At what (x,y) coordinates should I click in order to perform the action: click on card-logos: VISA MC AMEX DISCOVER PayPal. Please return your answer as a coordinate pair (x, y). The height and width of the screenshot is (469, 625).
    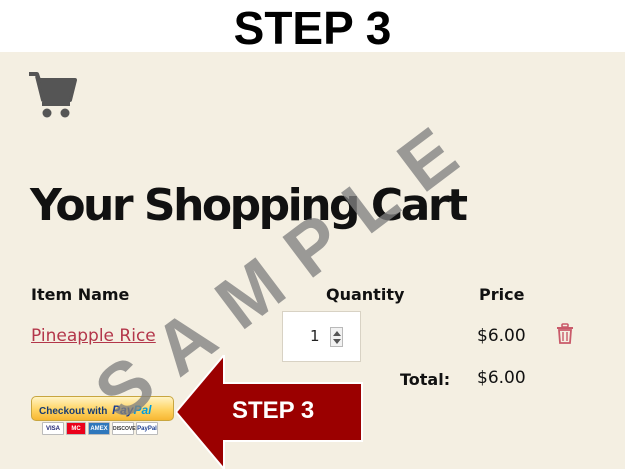
    Looking at the image, I should click on (100, 428).